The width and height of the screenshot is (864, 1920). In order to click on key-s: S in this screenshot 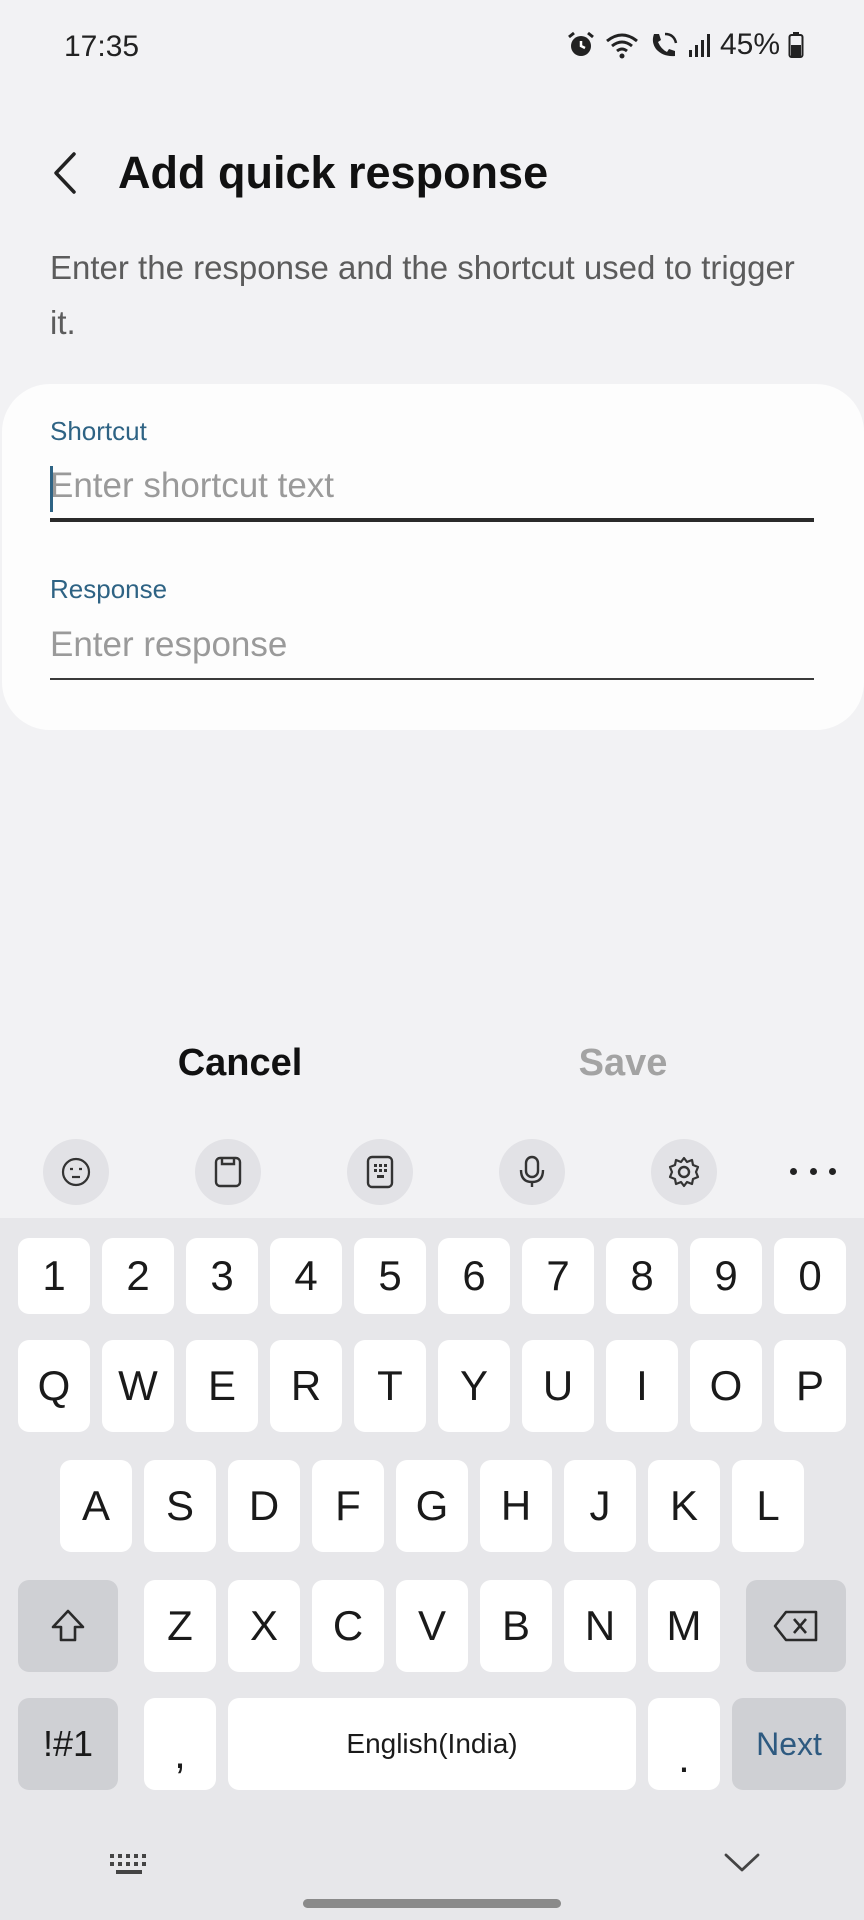, I will do `click(180, 1506)`.